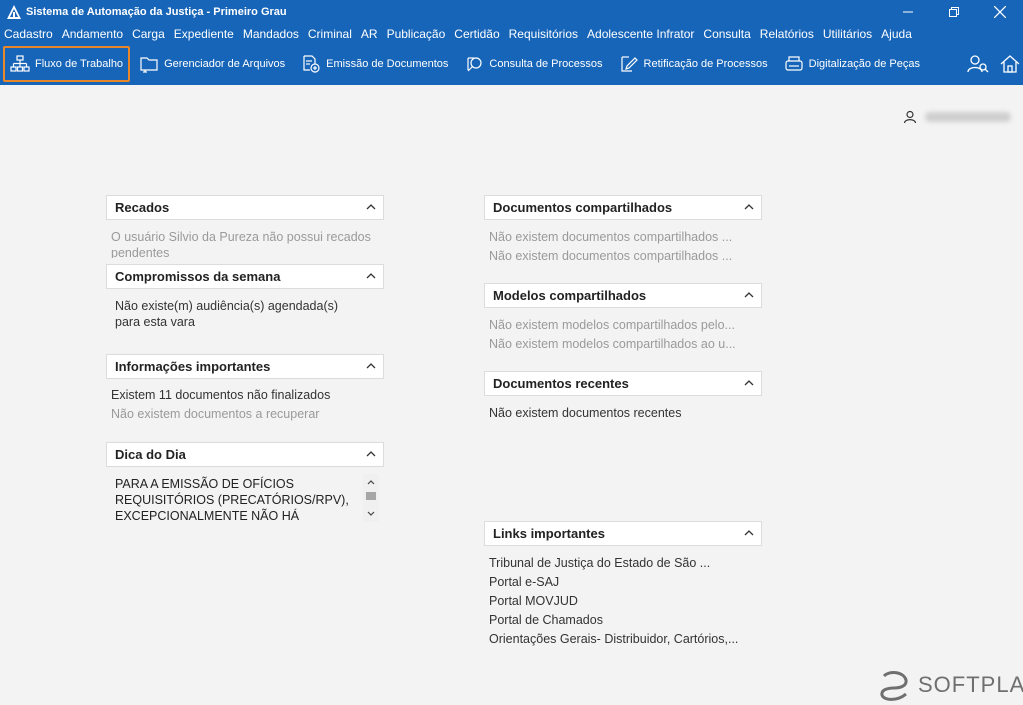 Image resolution: width=1023 pixels, height=705 pixels. What do you see at coordinates (629, 64) in the screenshot?
I see `edit-document-icon` at bounding box center [629, 64].